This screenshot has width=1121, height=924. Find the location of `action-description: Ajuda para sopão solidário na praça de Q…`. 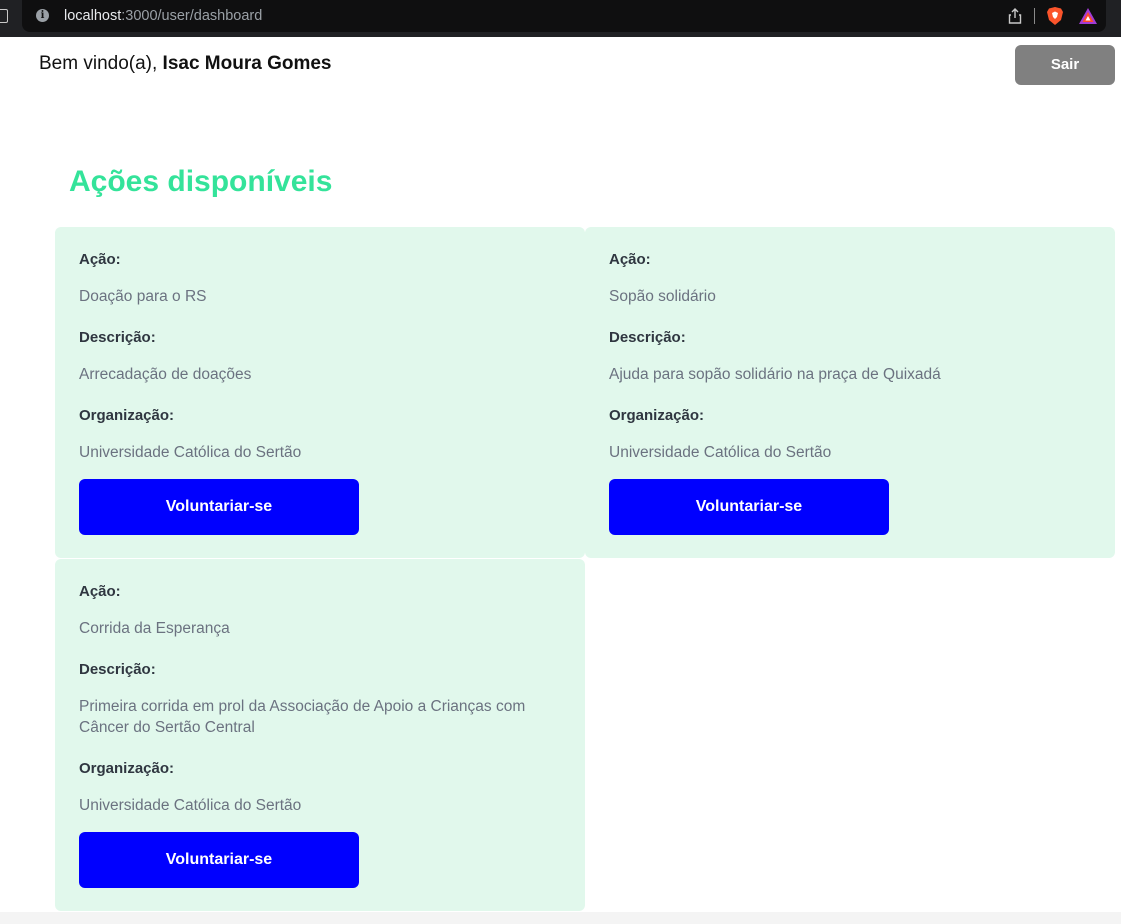

action-description: Ajuda para sopão solidário na praça de Q… is located at coordinates (775, 374).